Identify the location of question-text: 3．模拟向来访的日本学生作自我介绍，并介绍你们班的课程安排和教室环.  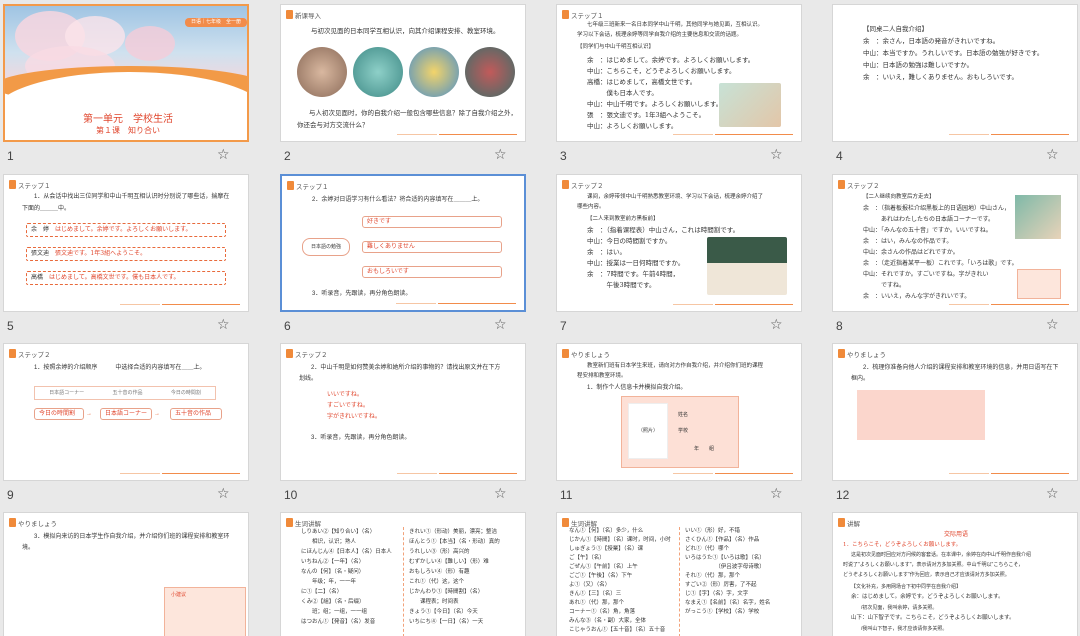
(132, 537).